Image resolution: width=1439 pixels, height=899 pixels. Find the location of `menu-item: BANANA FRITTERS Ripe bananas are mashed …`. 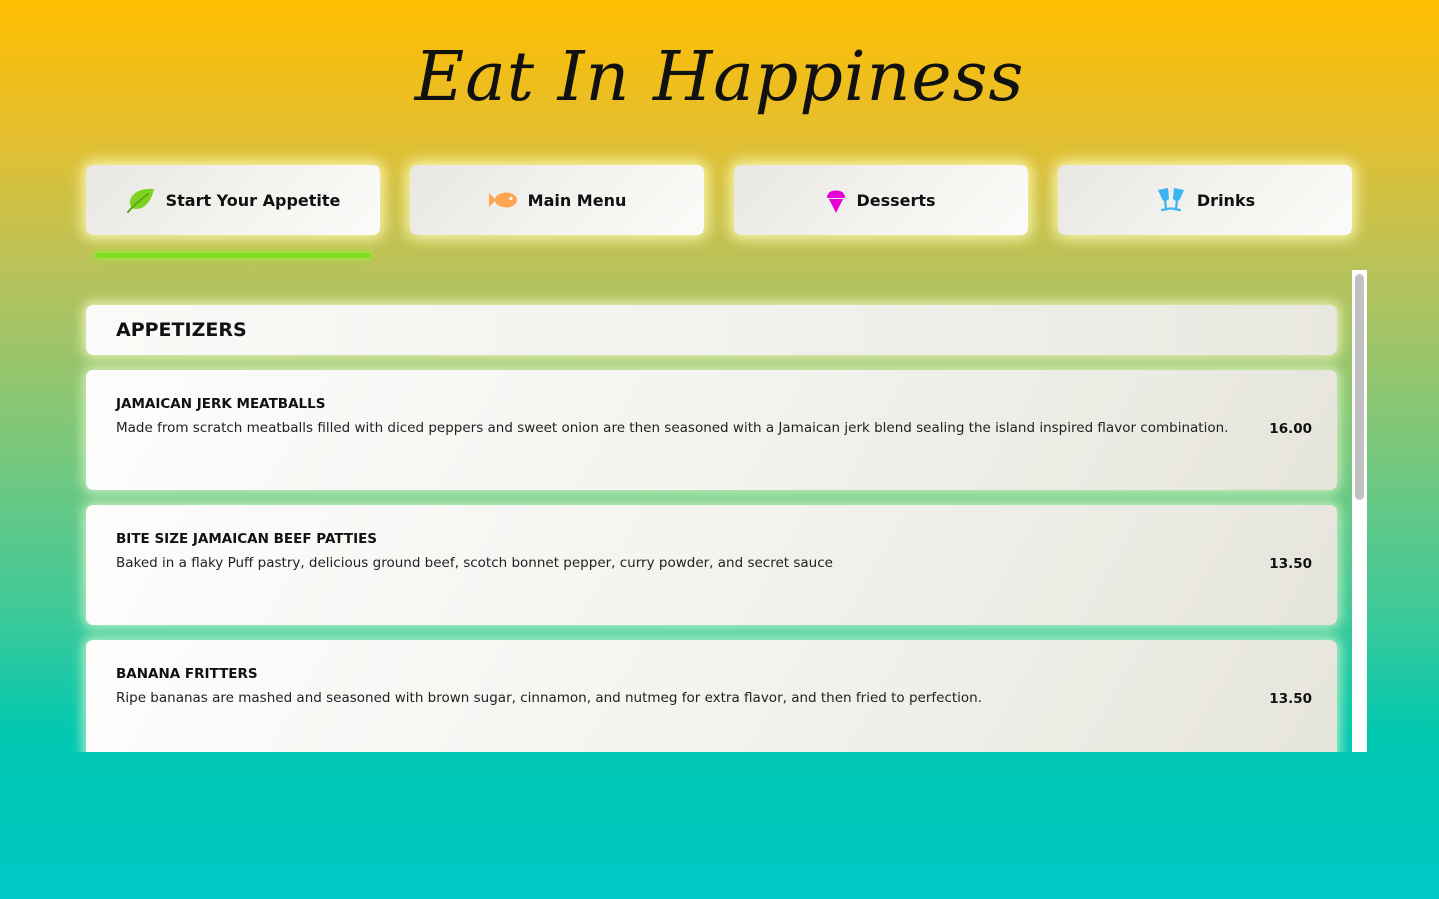

menu-item: BANANA FRITTERS Ripe bananas are mashed … is located at coordinates (711, 696).